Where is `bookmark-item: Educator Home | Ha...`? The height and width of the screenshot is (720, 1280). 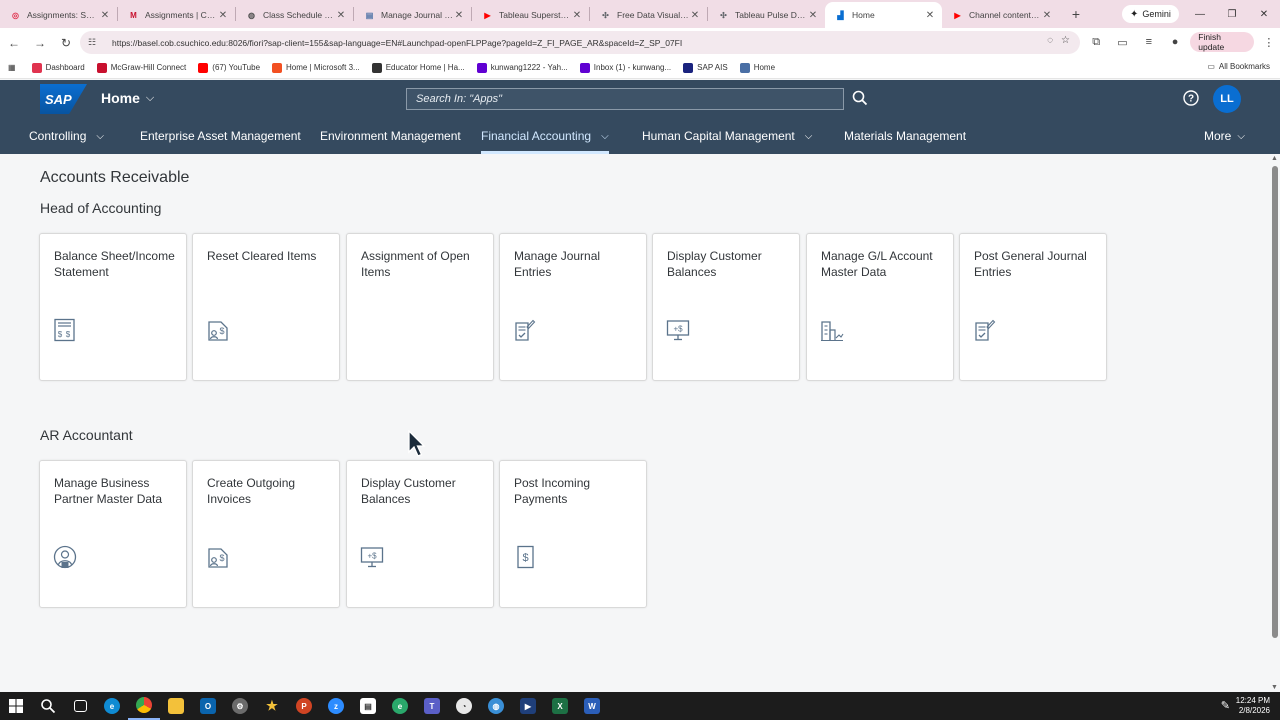
bookmark-item: Educator Home | Ha... is located at coordinates (418, 67).